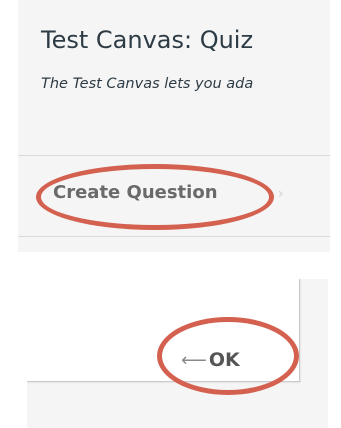 This screenshot has height=428, width=341. I want to click on left-arrow-icon: ⟵, so click(194, 360).